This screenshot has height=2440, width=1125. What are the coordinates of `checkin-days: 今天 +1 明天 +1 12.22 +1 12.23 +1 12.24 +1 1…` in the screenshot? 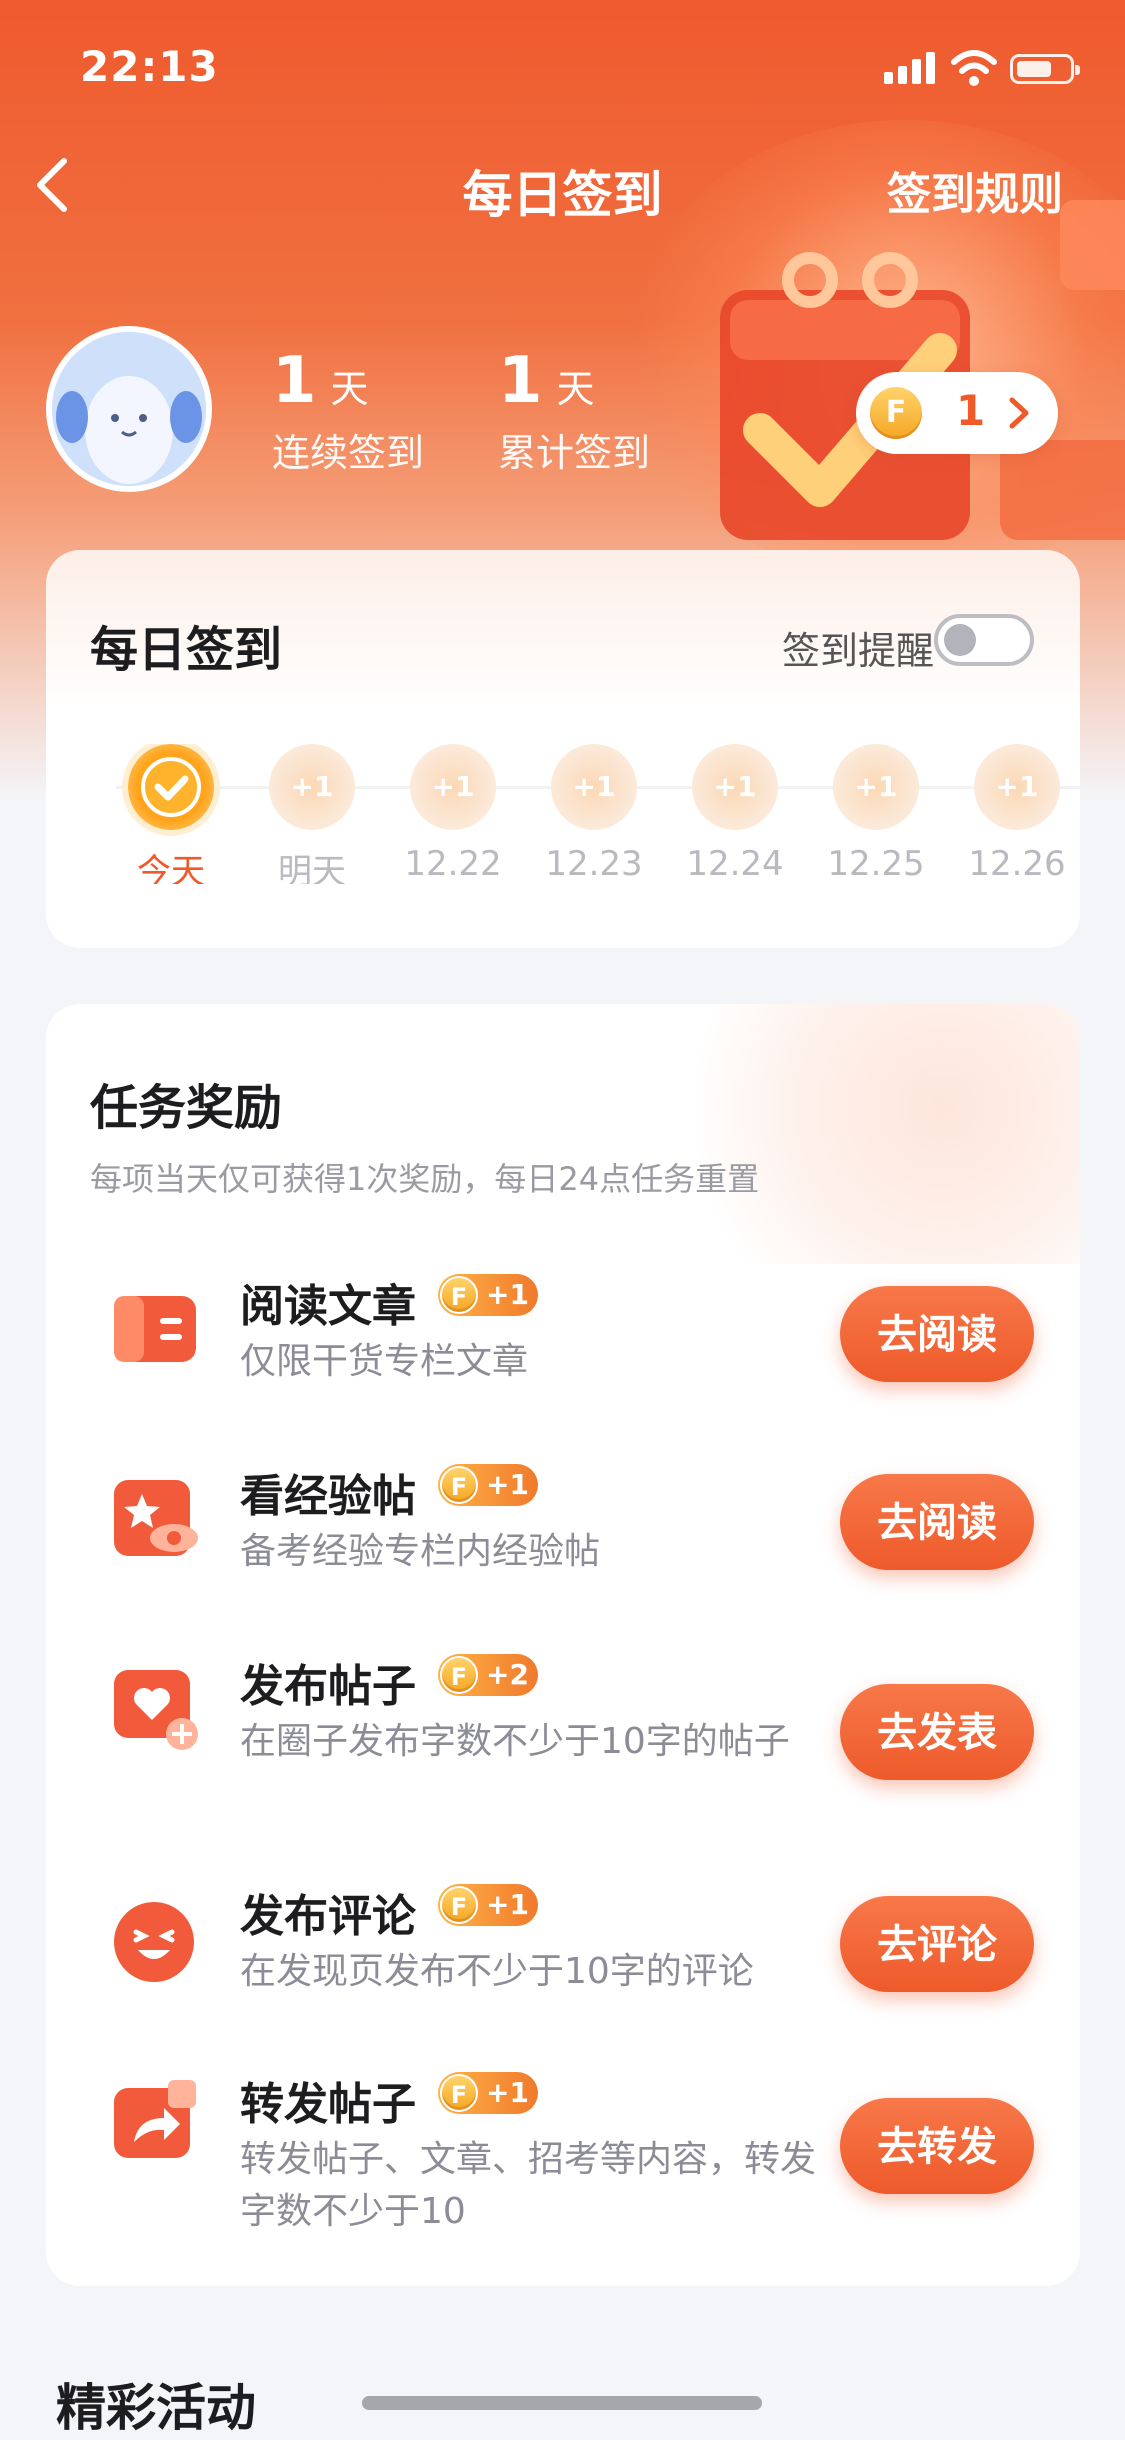 It's located at (585, 814).